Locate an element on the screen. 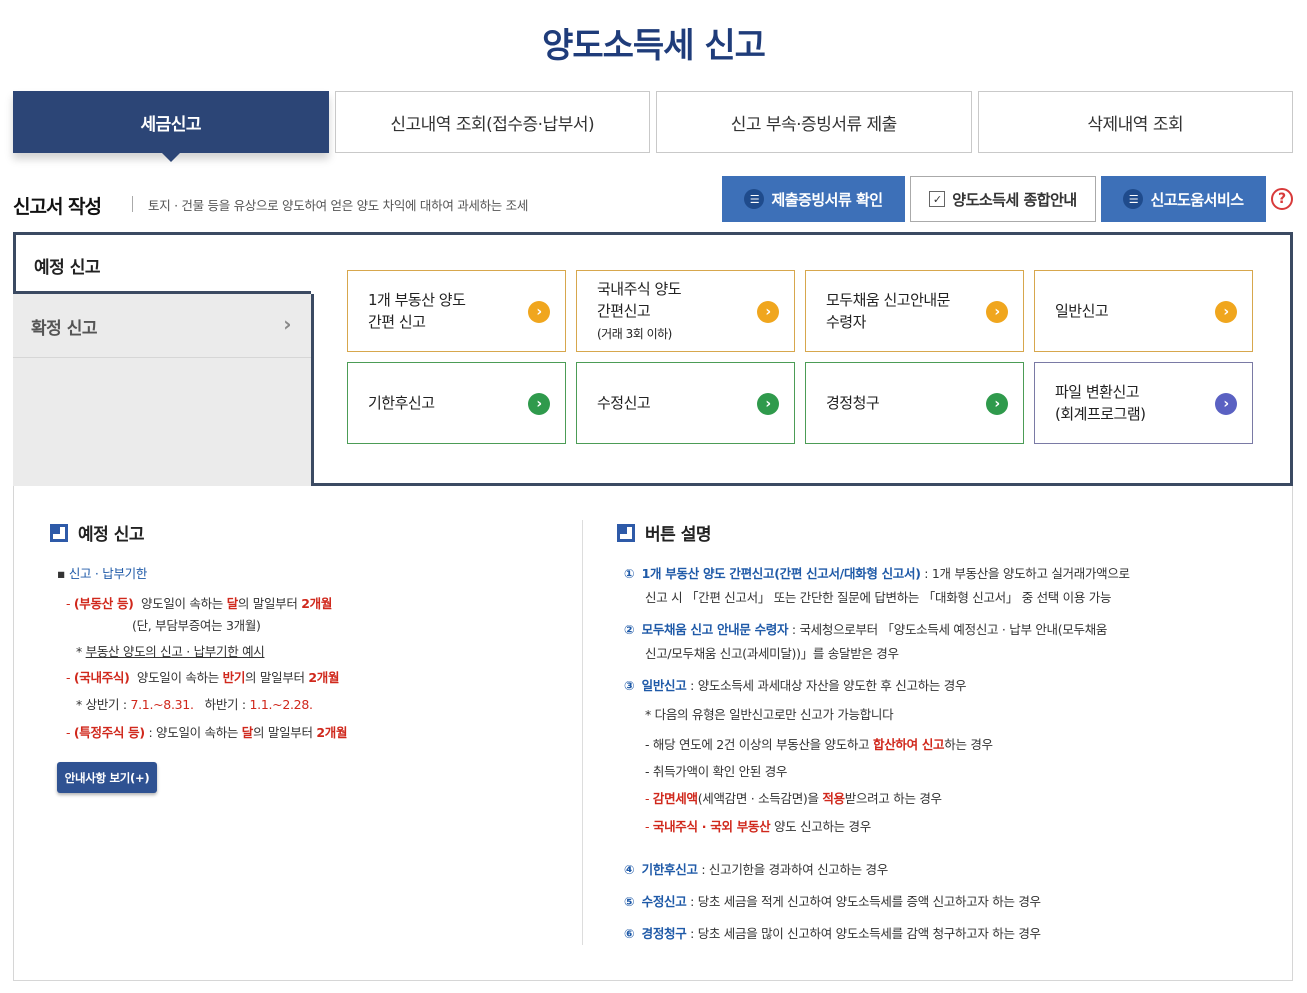 The height and width of the screenshot is (993, 1307). desc-title: 수정신고 is located at coordinates (664, 901).